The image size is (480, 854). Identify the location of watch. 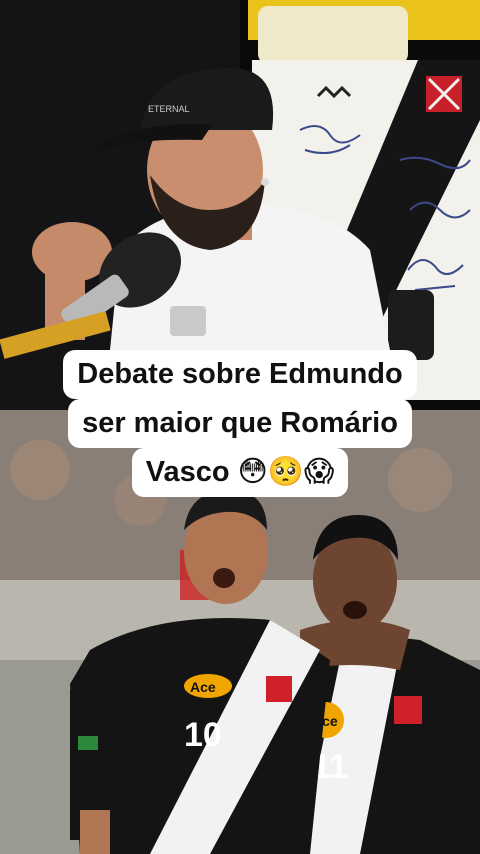
(188, 321).